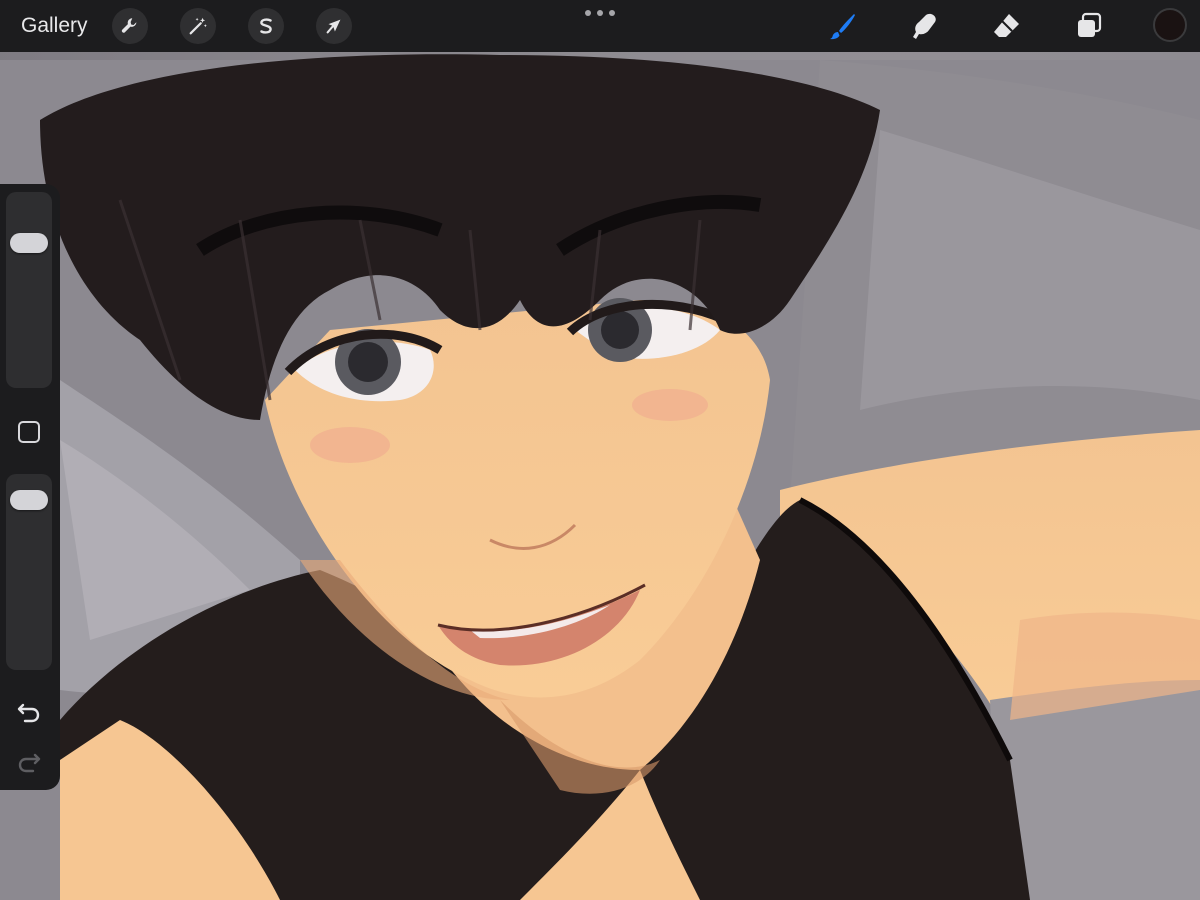  I want to click on brush-size-slider, so click(29, 290).